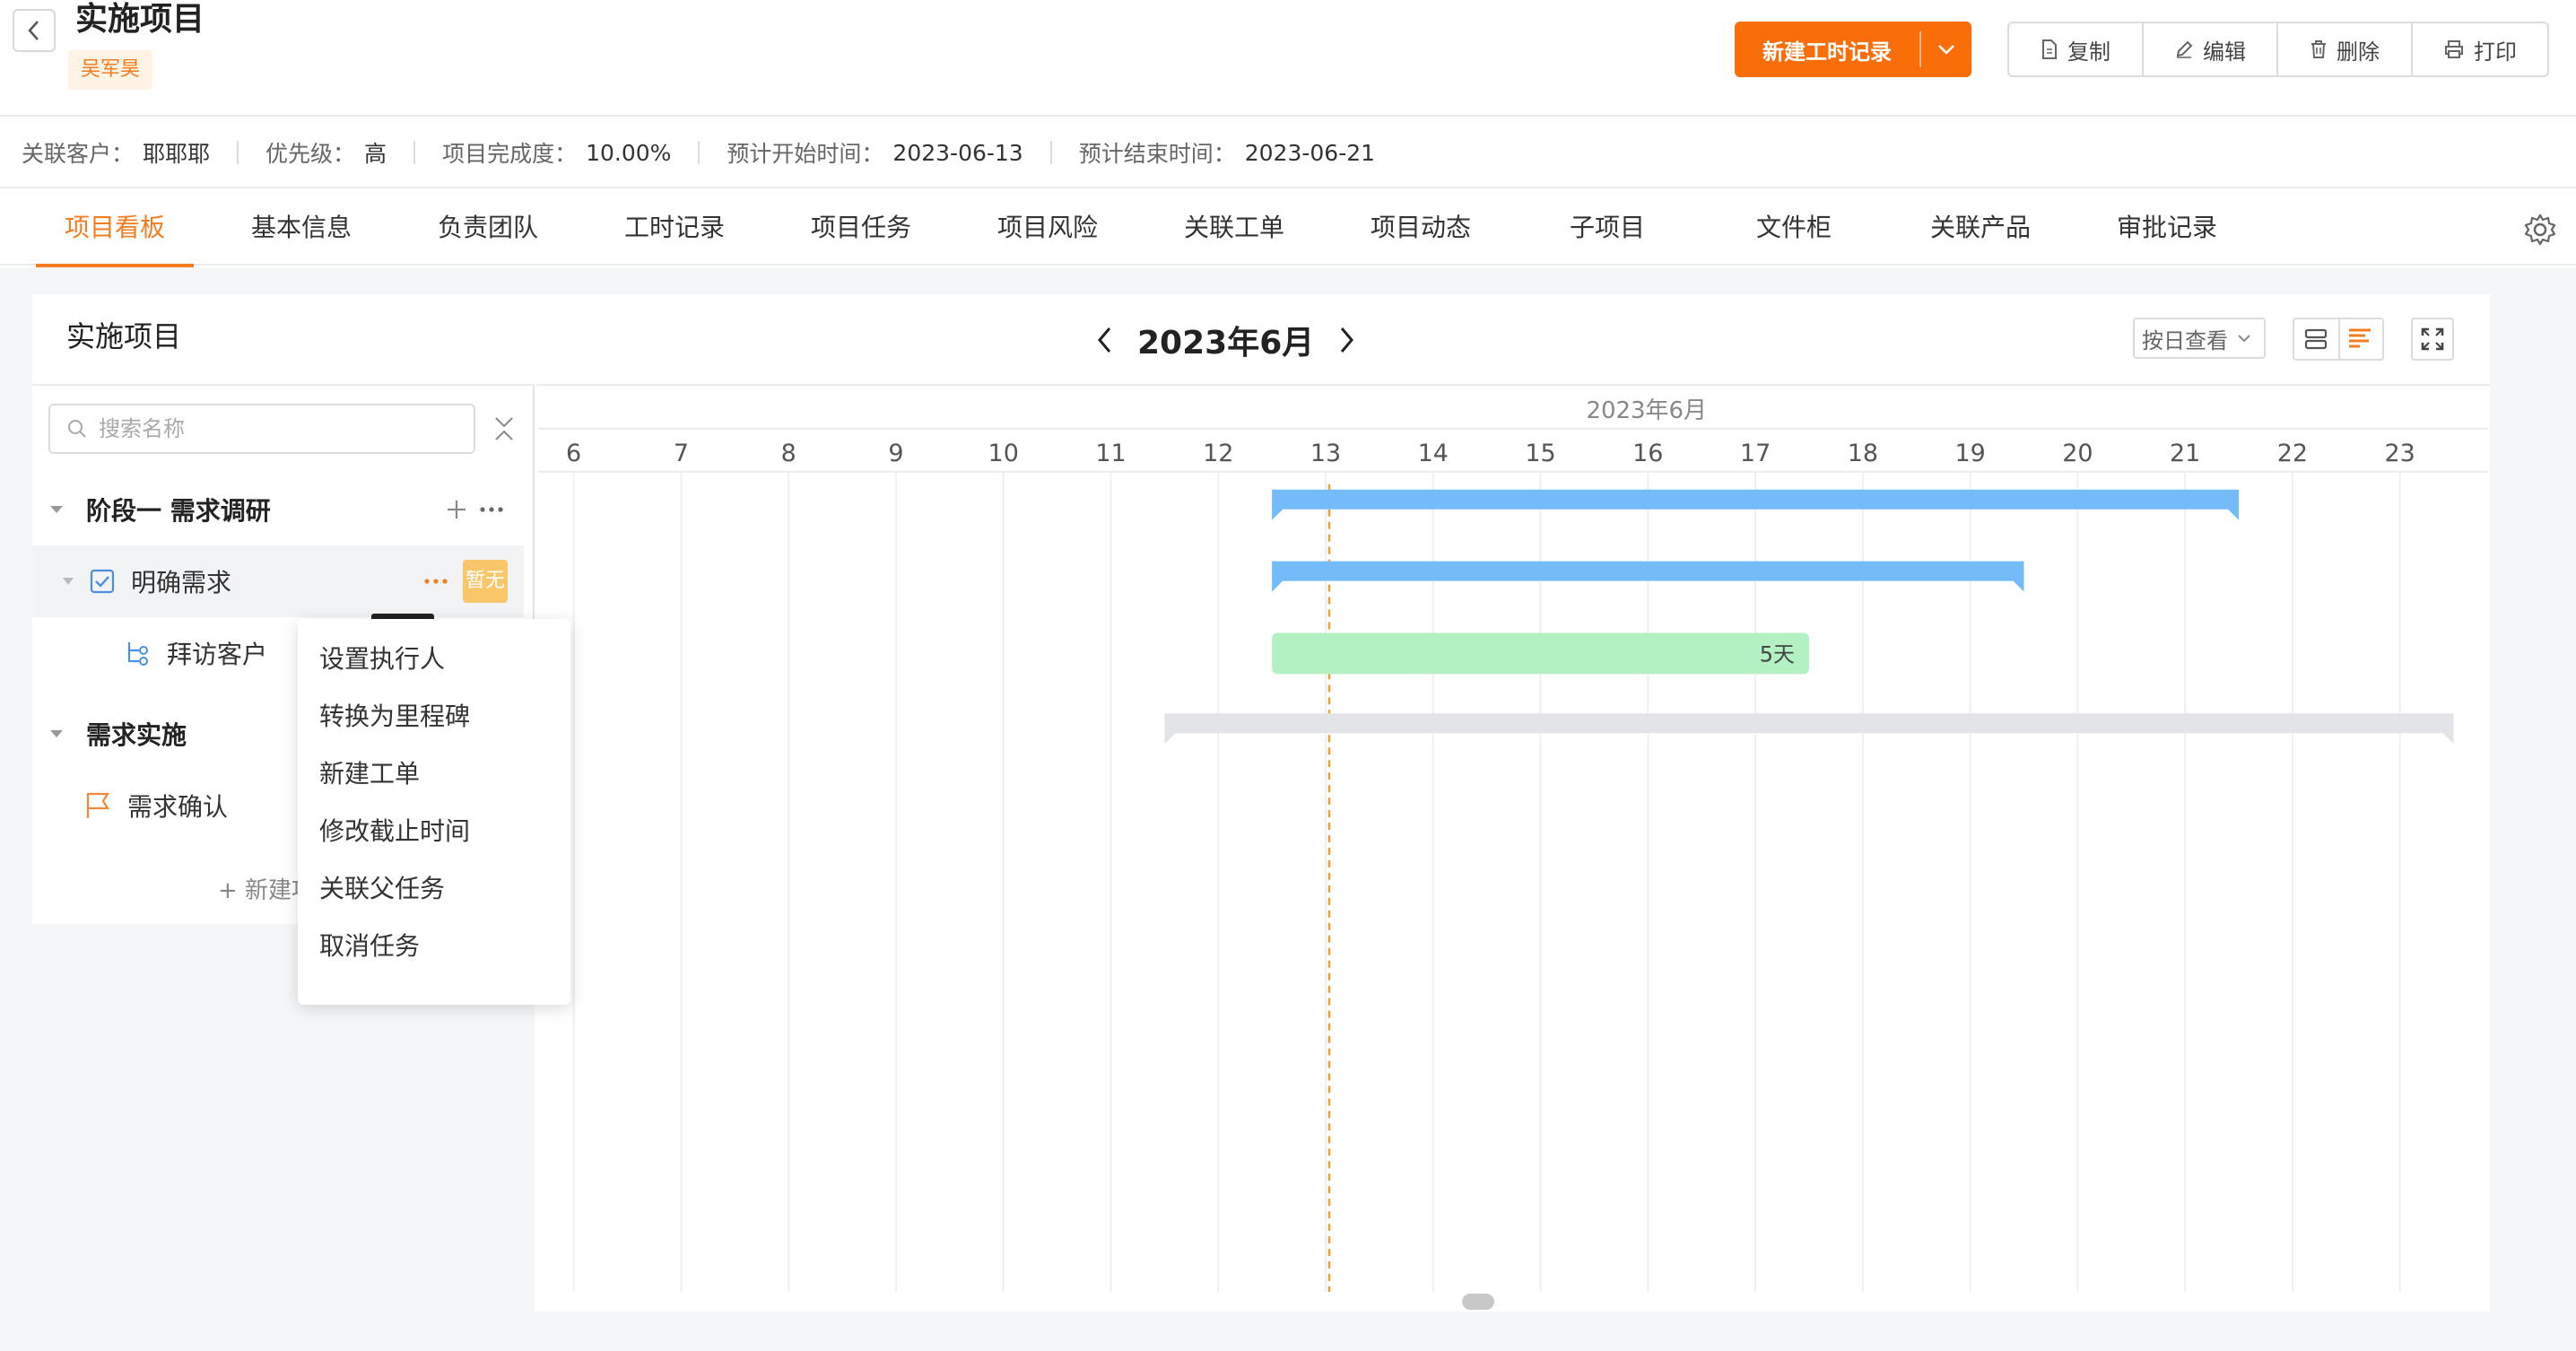  What do you see at coordinates (573, 453) in the screenshot?
I see `gantt-day-label: 6` at bounding box center [573, 453].